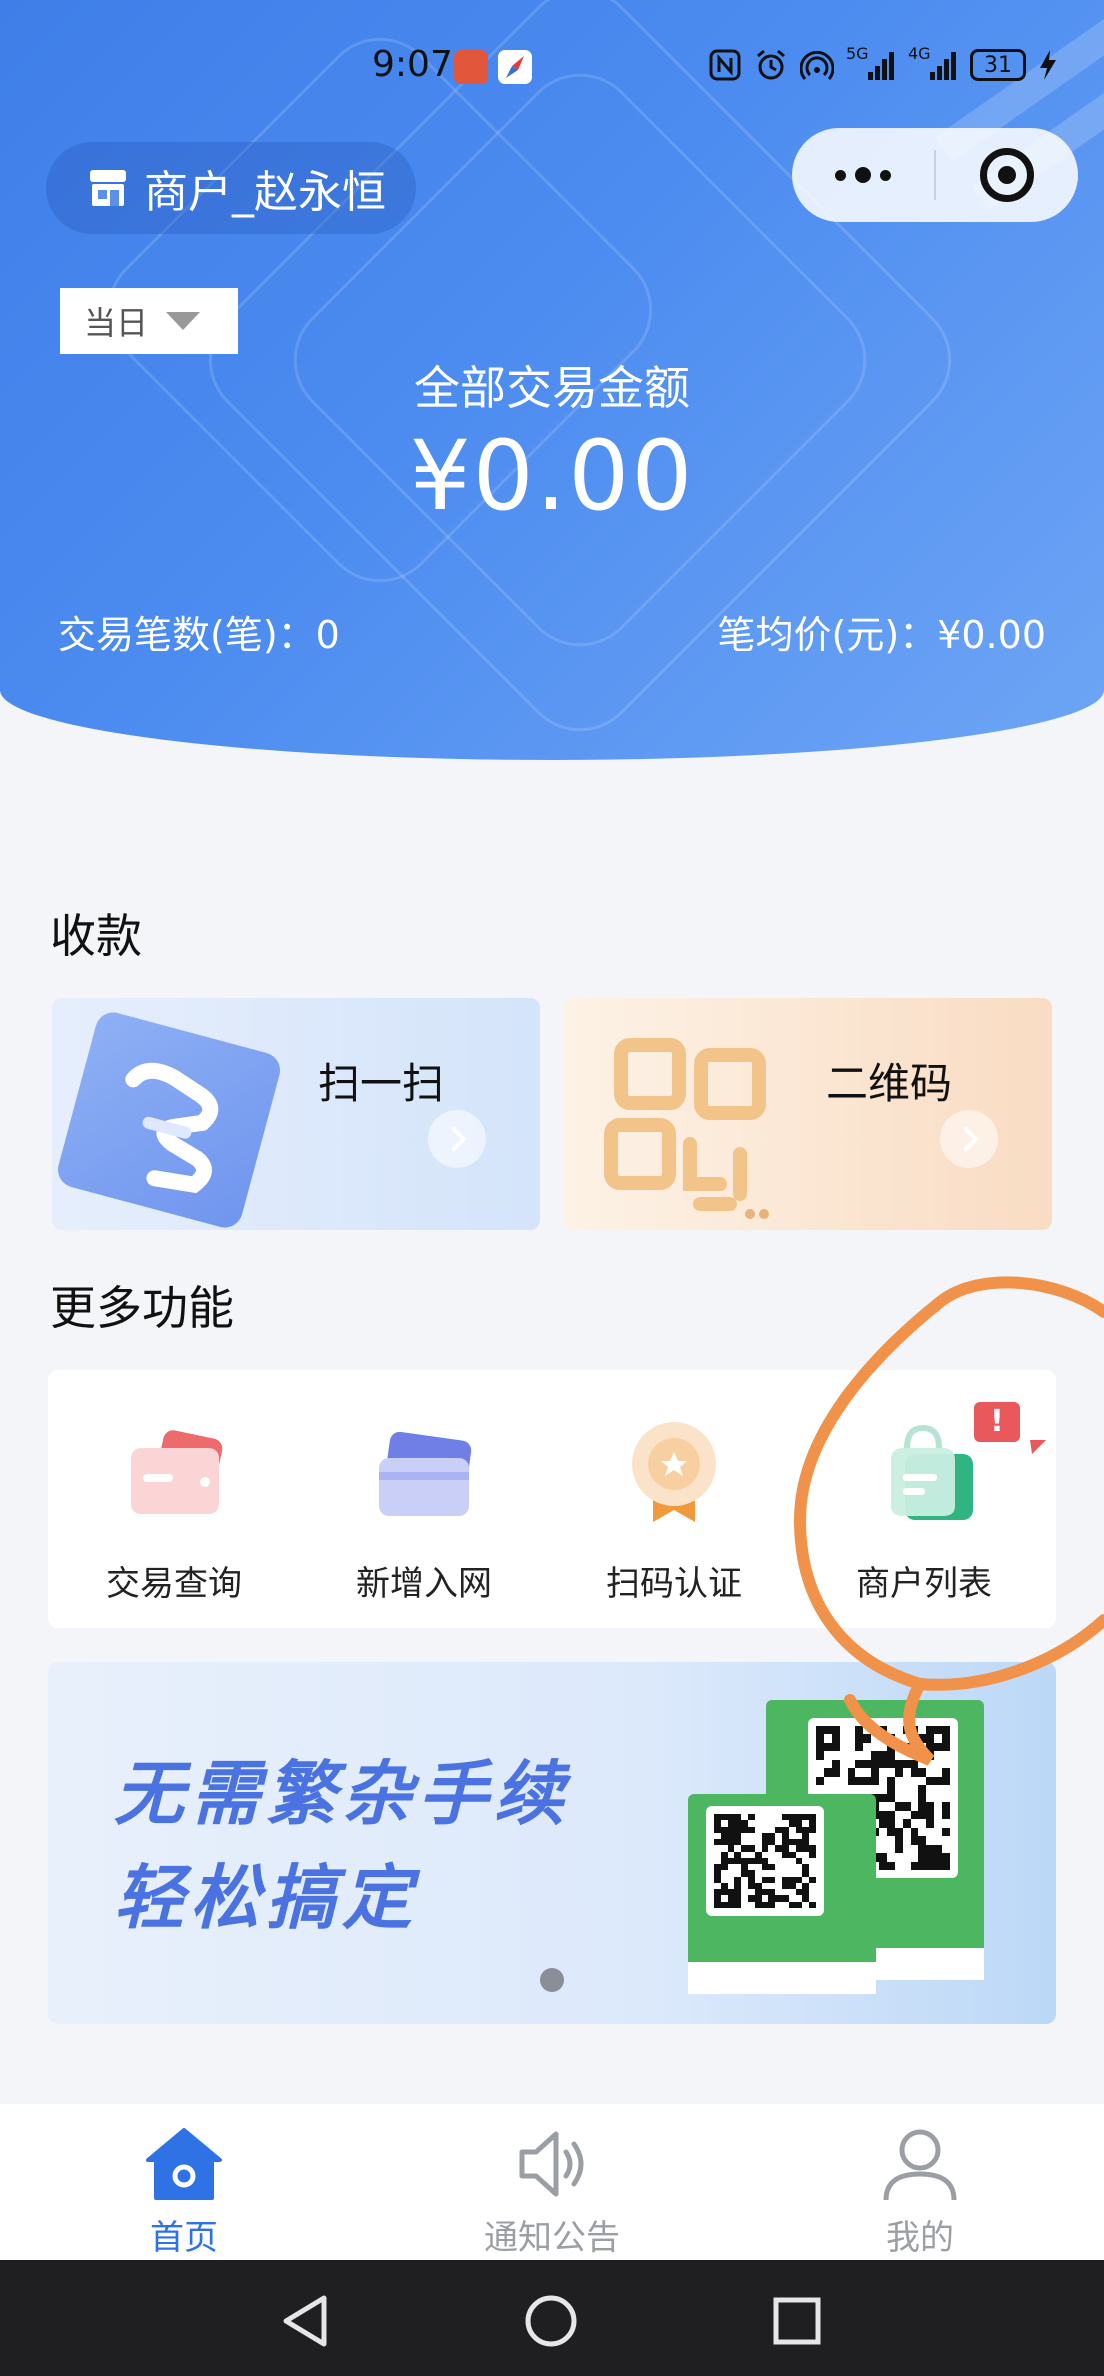 The height and width of the screenshot is (2376, 1104). Describe the element at coordinates (991, 635) in the screenshot. I see `average-price-value: ¥0.00` at that location.